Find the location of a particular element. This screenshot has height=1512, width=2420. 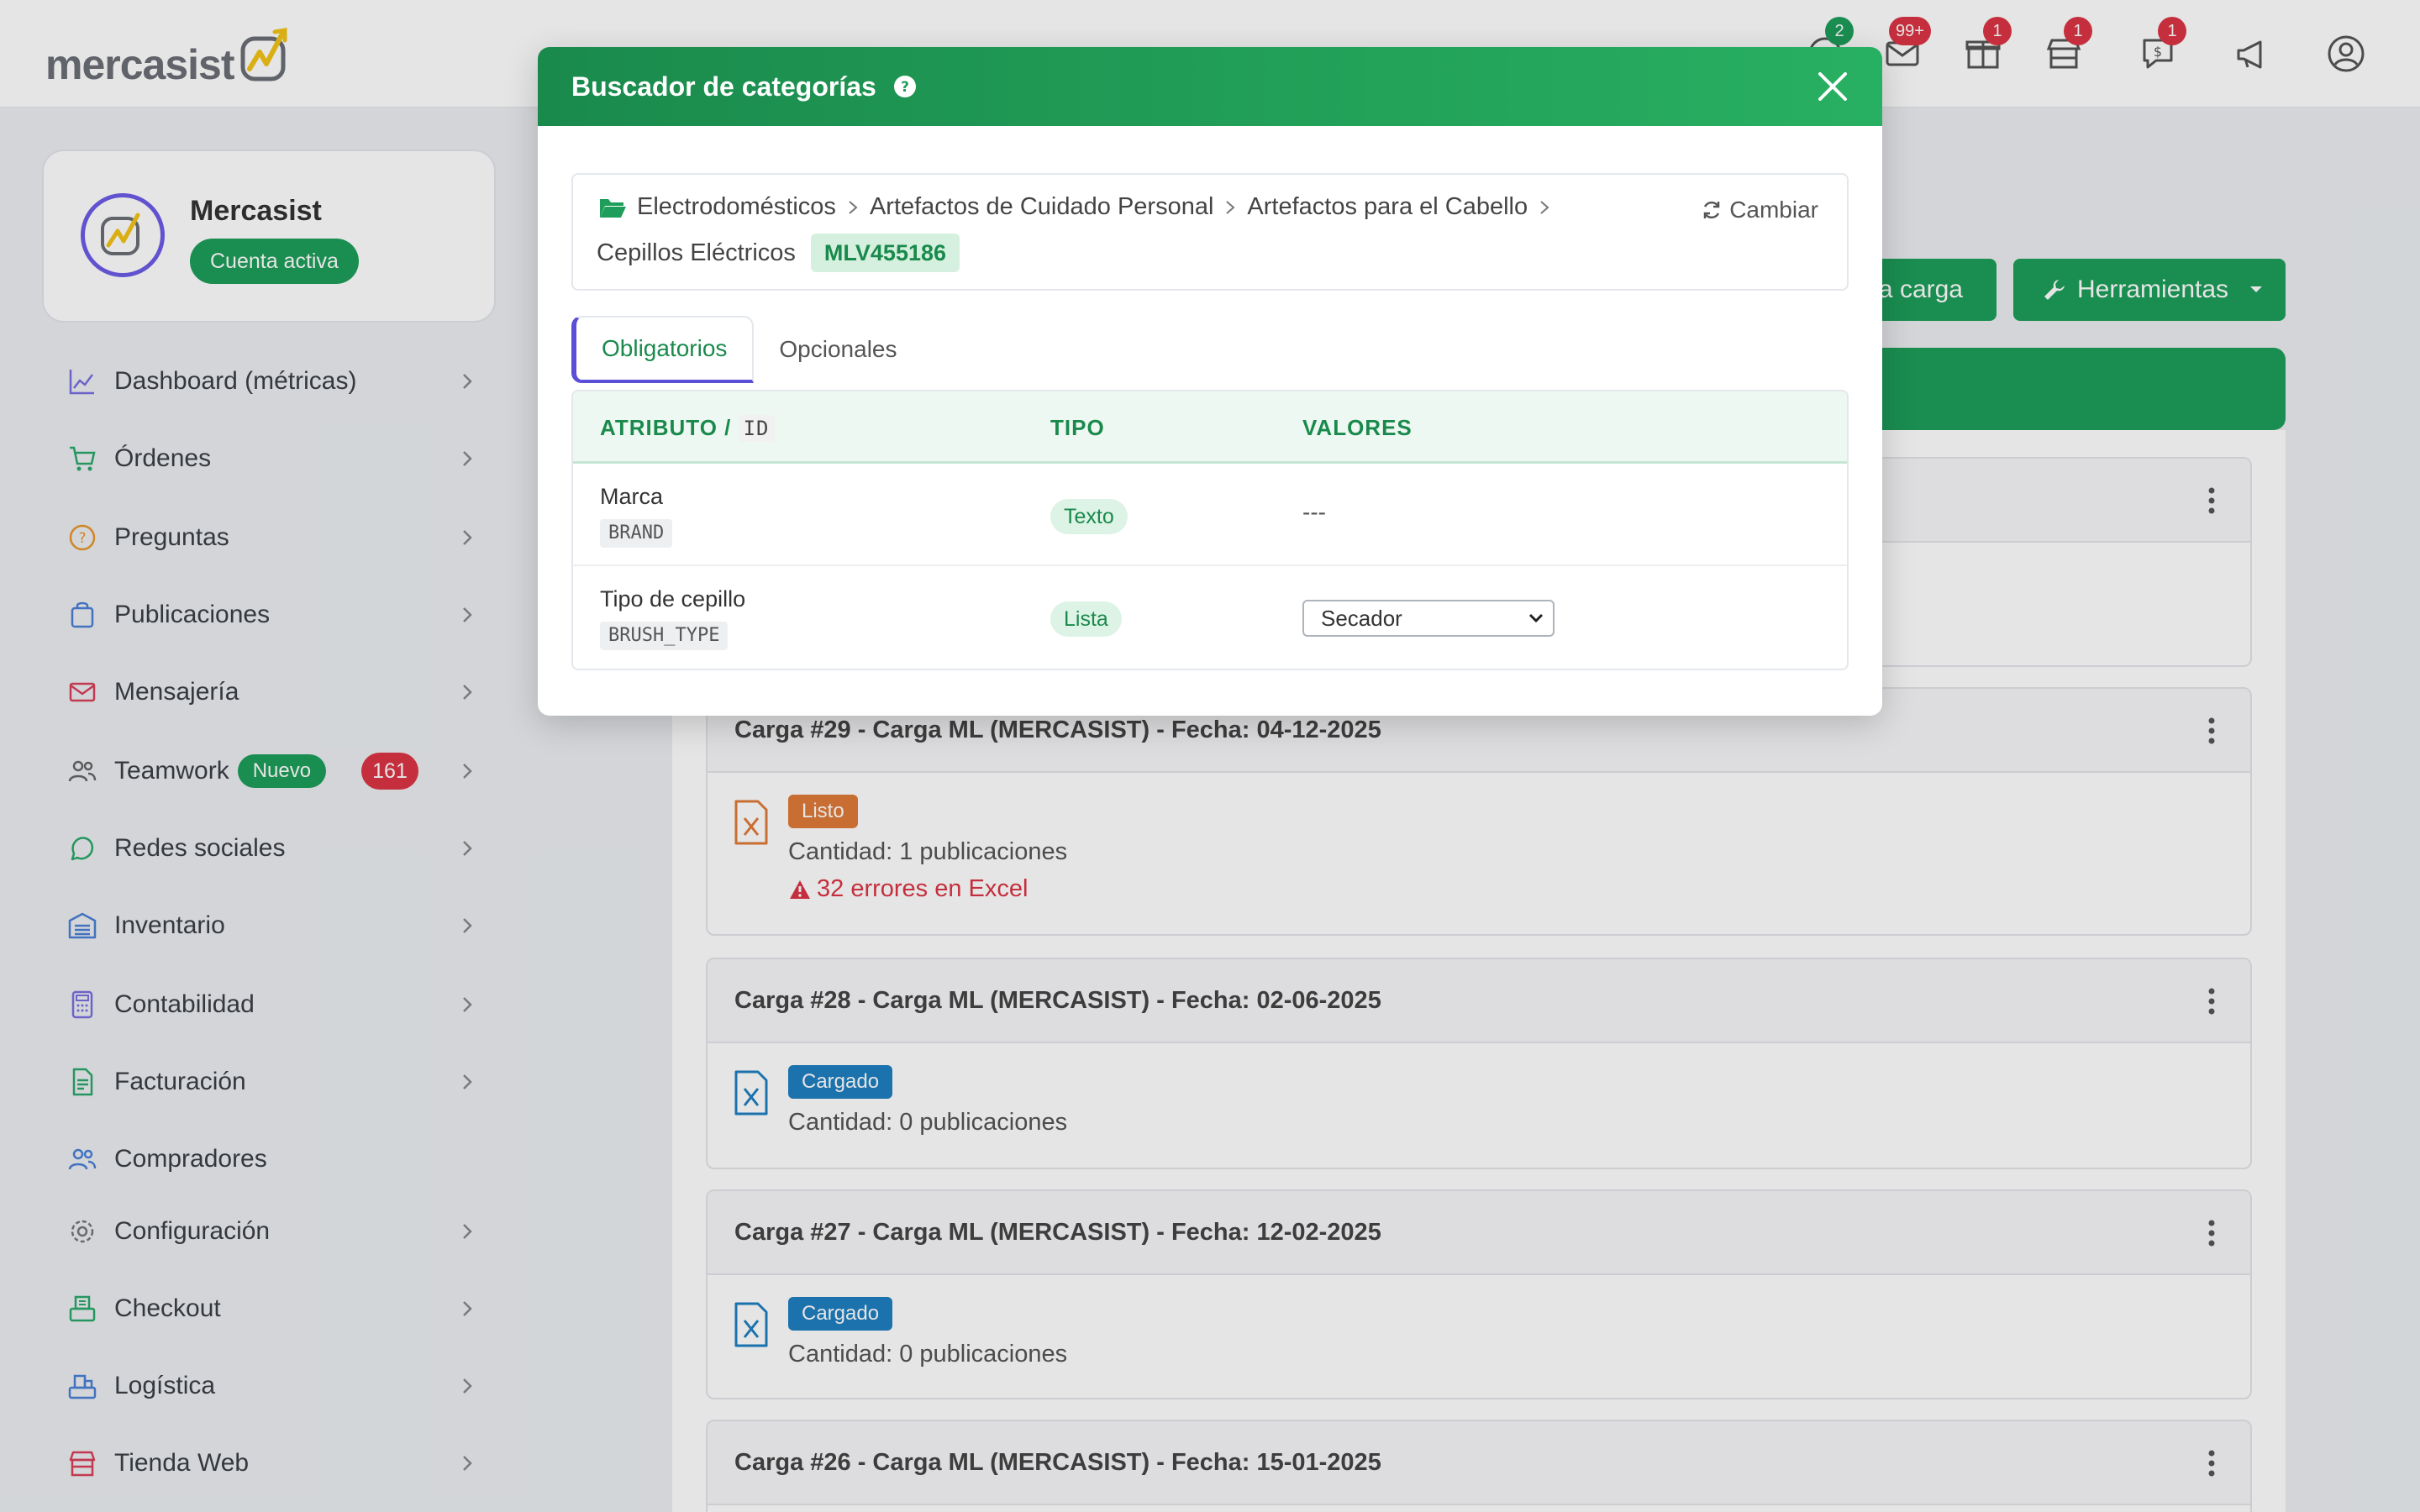

column-header-label: ATRIBUTO / is located at coordinates (666, 427).